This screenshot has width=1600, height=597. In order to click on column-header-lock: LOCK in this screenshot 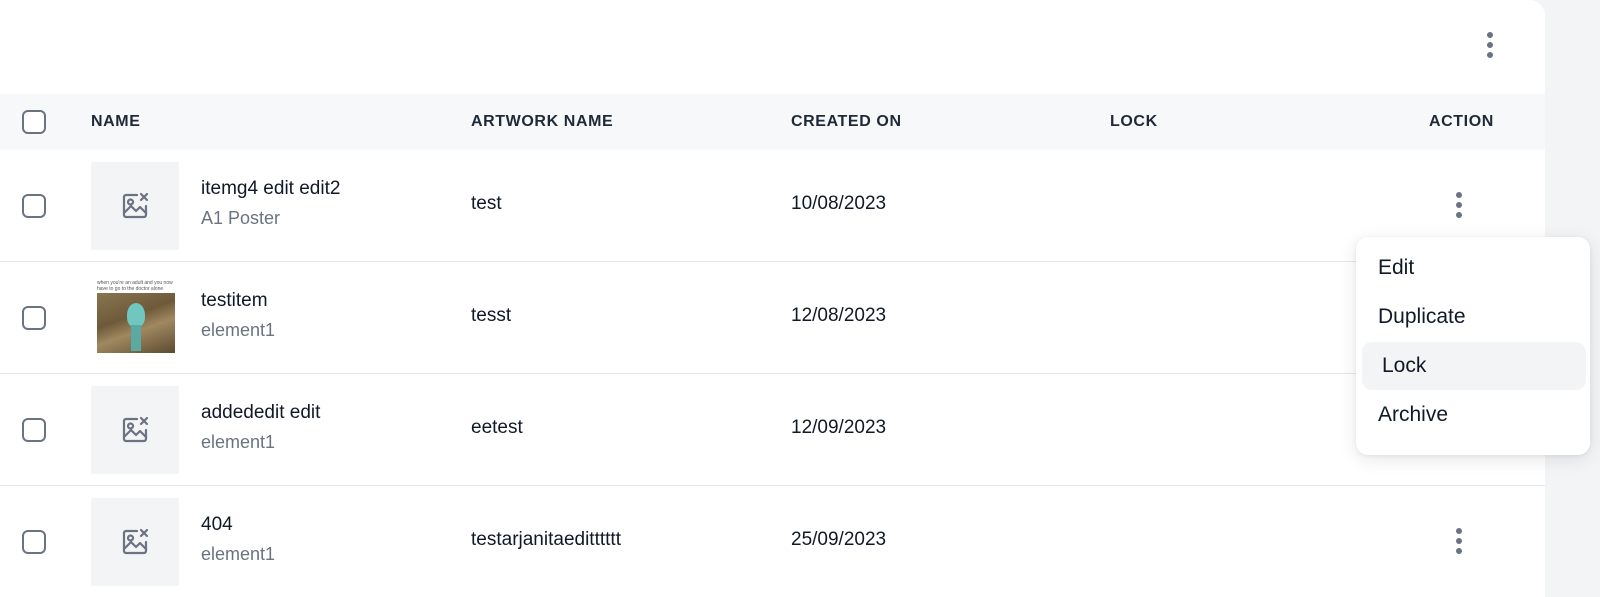, I will do `click(1134, 121)`.